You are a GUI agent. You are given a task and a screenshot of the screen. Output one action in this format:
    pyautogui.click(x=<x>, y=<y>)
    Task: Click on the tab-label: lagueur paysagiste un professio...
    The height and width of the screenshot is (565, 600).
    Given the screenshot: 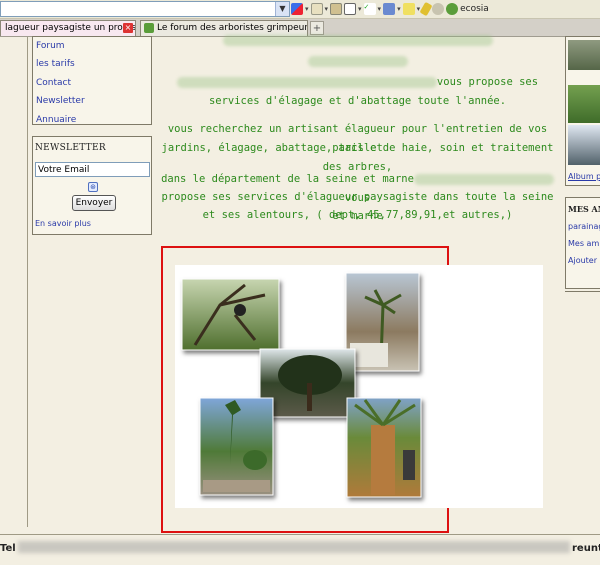 What is the action you would take?
    pyautogui.click(x=70, y=28)
    